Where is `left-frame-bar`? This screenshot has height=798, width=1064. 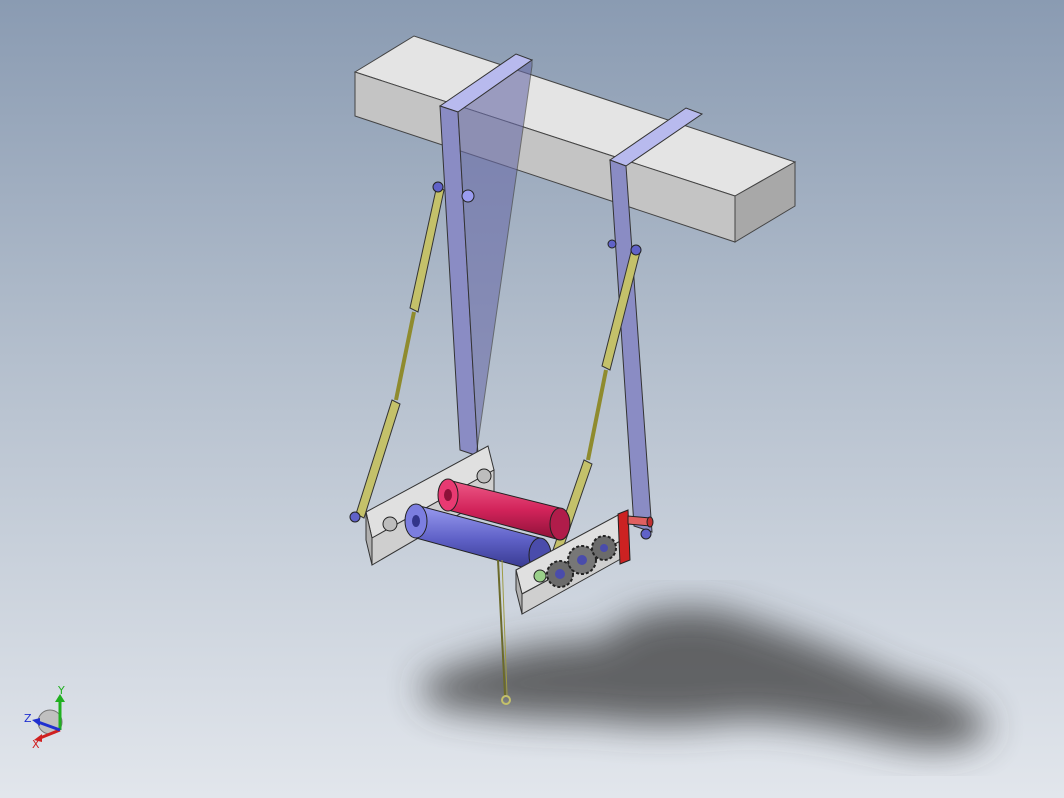 left-frame-bar is located at coordinates (486, 255).